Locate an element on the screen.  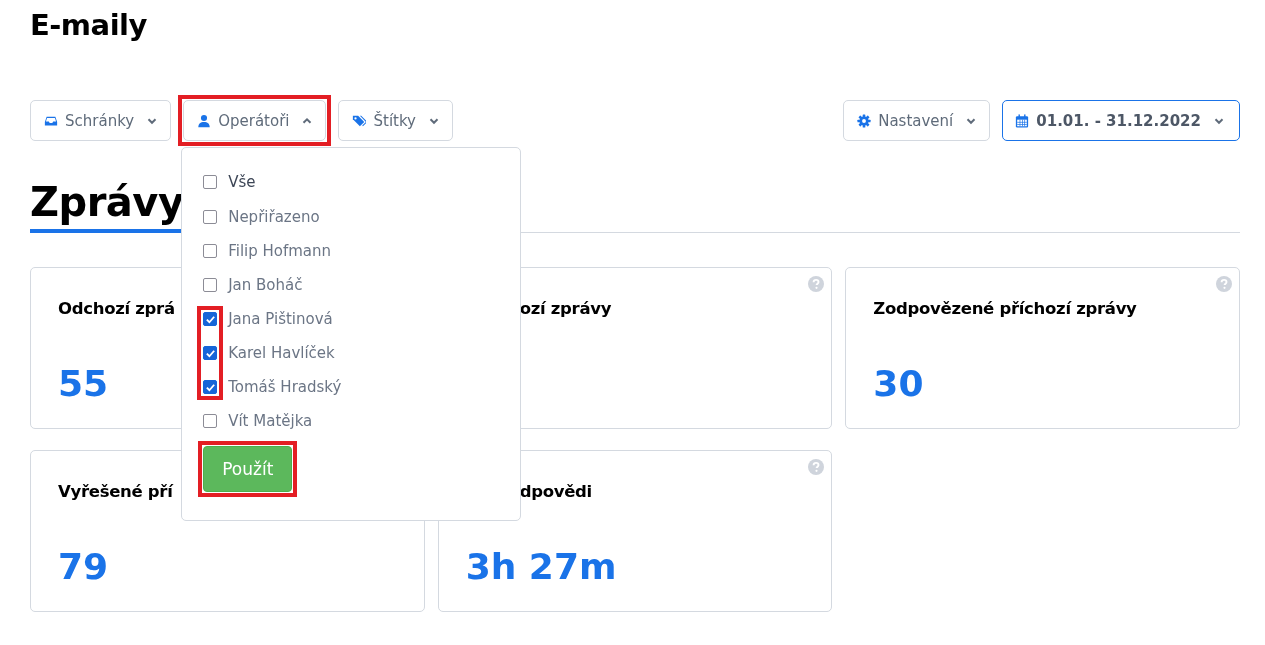
gear-icon is located at coordinates (864, 120).